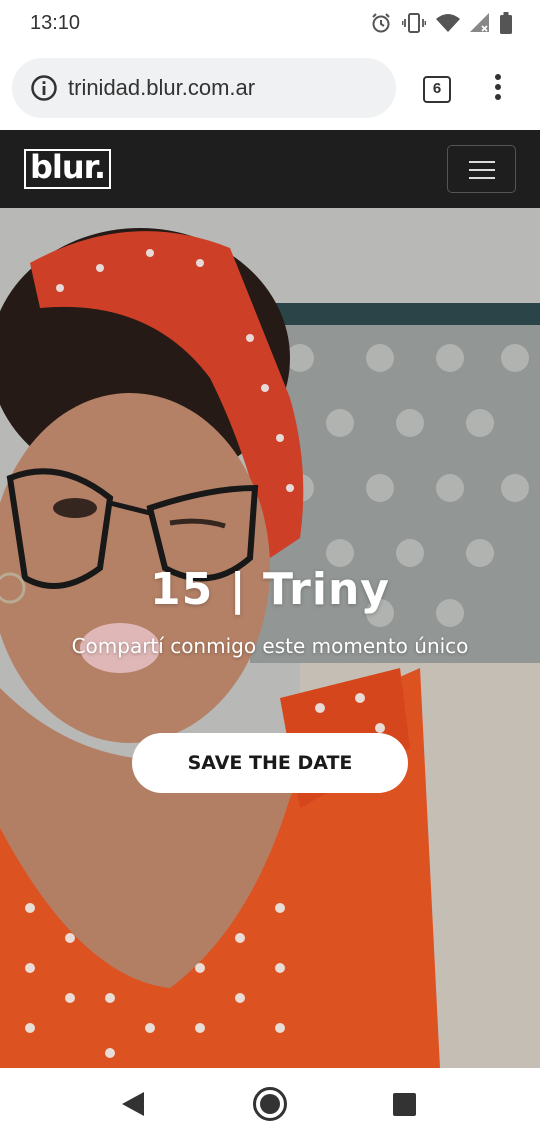 This screenshot has width=540, height=1140. Describe the element at coordinates (404, 1104) in the screenshot. I see `recents-icon` at that location.